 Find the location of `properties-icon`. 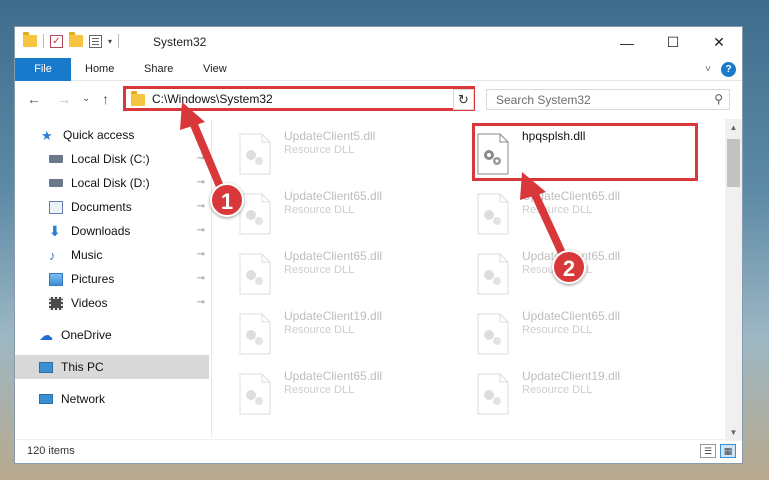

properties-icon is located at coordinates (95, 41).